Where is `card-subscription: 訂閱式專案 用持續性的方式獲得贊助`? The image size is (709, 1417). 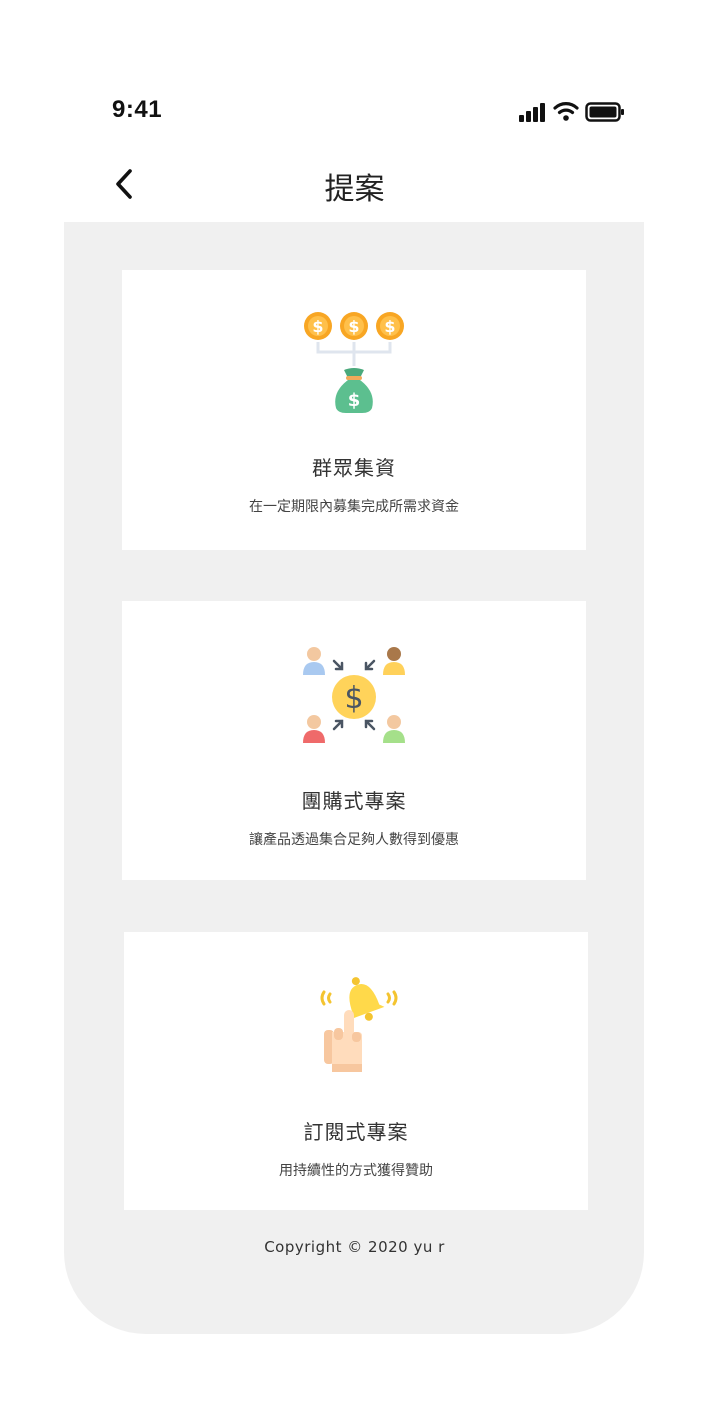 card-subscription: 訂閱式專案 用持續性的方式獲得贊助 is located at coordinates (356, 1071).